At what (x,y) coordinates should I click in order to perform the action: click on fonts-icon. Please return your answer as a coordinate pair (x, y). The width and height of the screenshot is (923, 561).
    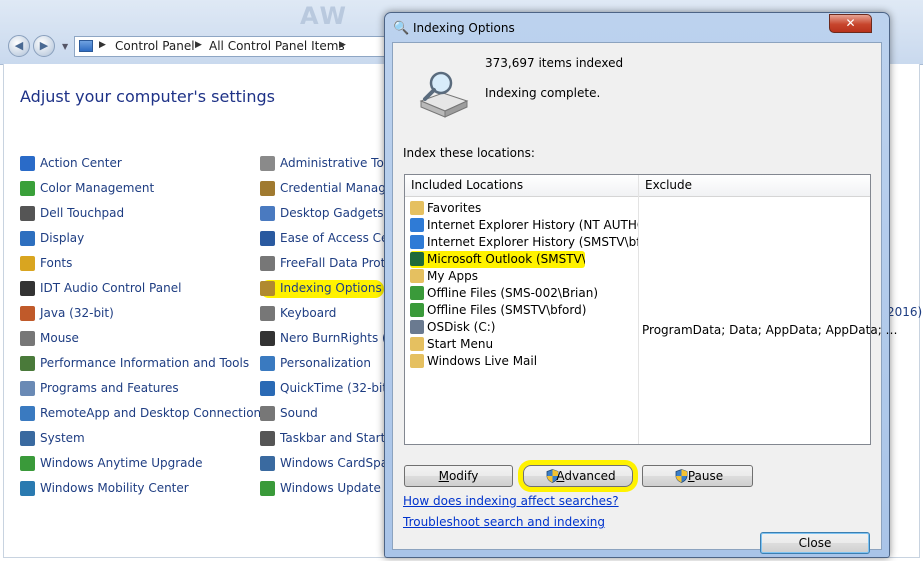
    Looking at the image, I should click on (27, 263).